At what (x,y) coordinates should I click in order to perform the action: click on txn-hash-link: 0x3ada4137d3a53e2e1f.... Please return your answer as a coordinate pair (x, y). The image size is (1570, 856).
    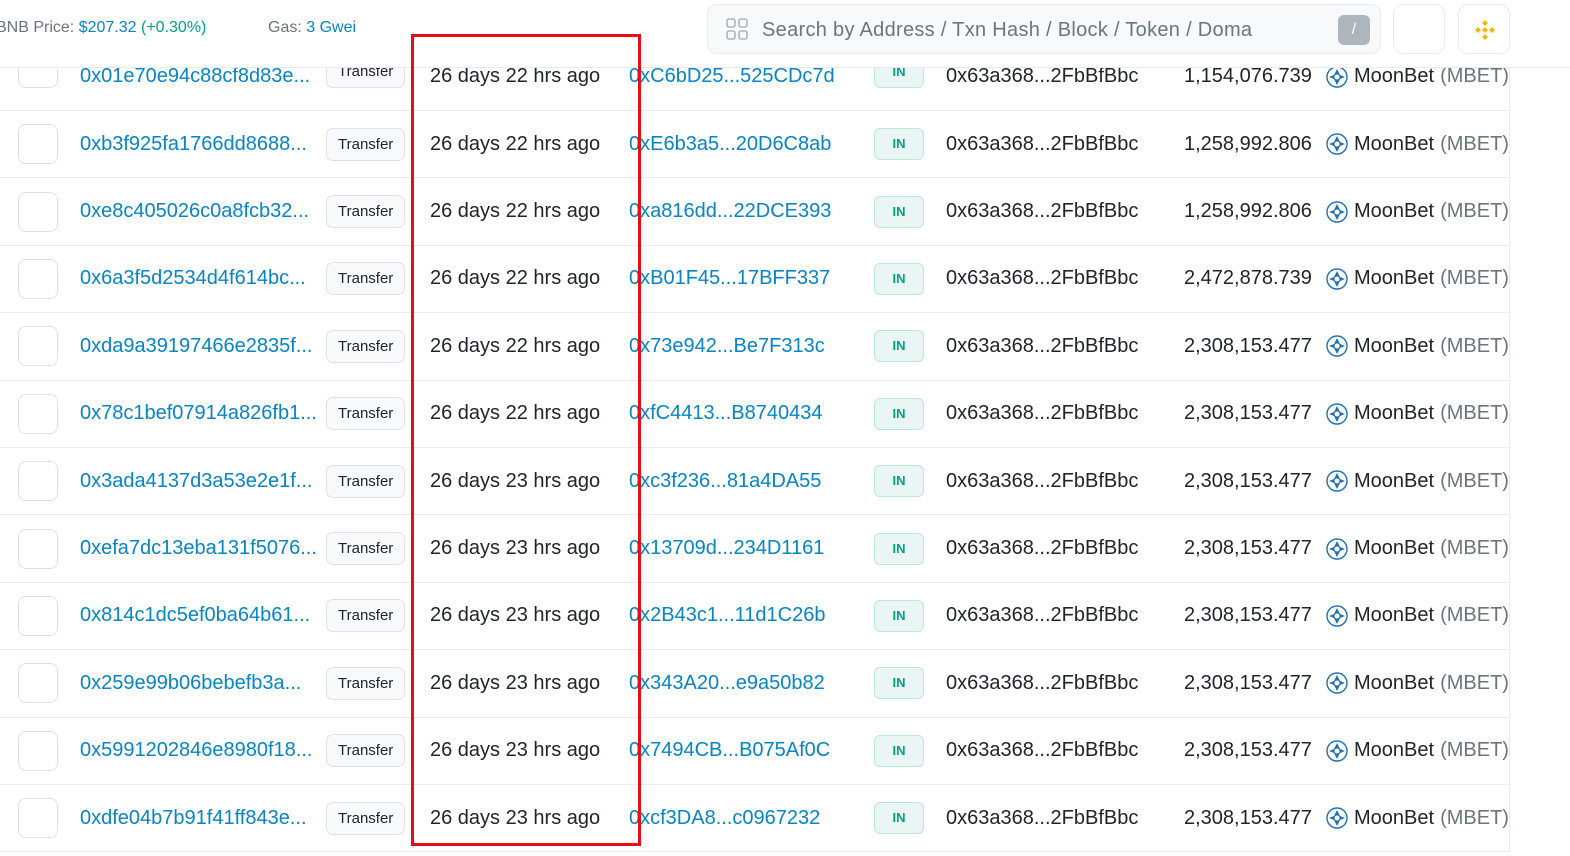
    Looking at the image, I should click on (196, 481).